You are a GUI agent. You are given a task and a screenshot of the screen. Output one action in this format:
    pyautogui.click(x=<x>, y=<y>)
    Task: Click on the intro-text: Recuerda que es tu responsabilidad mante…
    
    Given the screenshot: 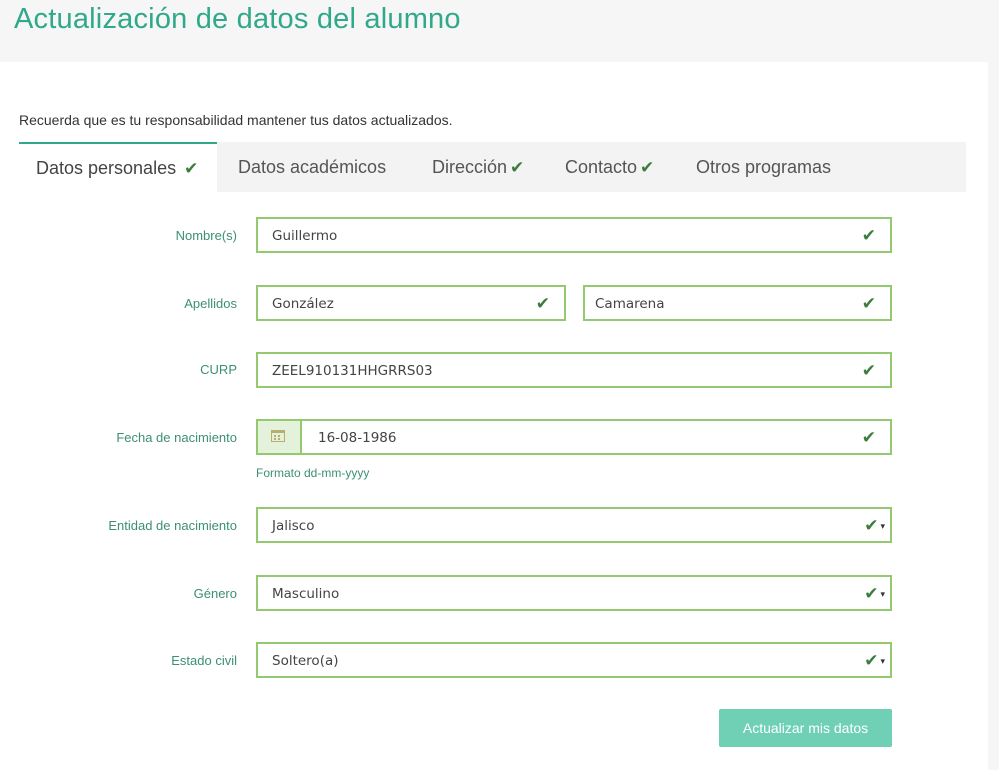 What is the action you would take?
    pyautogui.click(x=236, y=120)
    